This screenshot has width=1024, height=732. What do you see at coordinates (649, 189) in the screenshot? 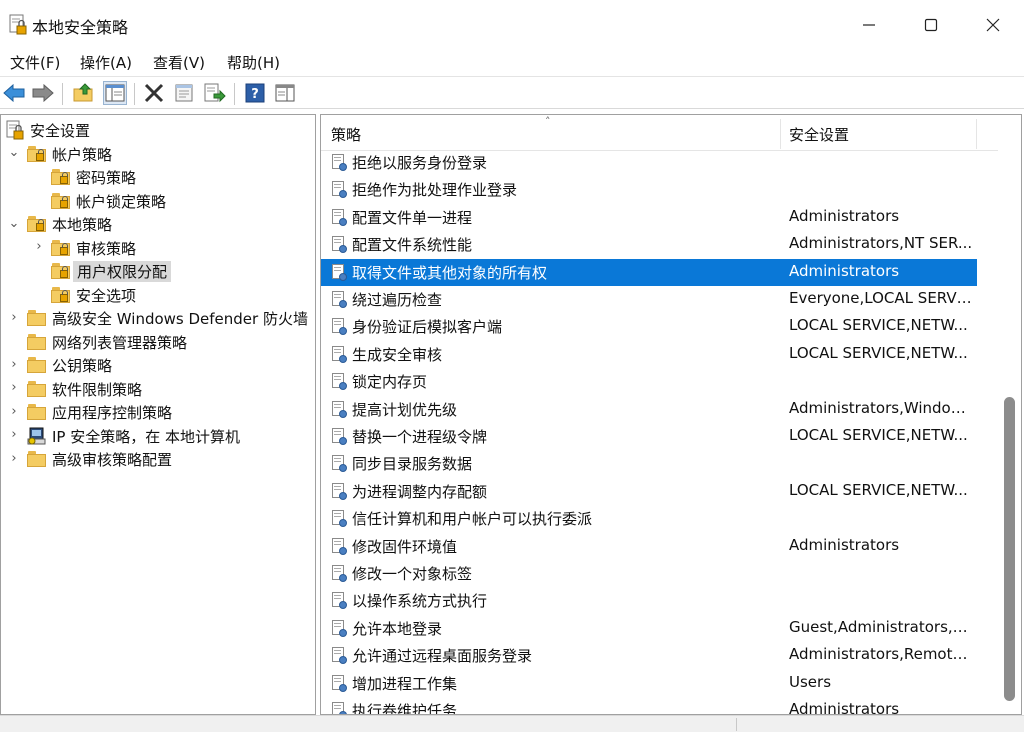
I see `policy-row: 拒绝作为批处理作业登录` at bounding box center [649, 189].